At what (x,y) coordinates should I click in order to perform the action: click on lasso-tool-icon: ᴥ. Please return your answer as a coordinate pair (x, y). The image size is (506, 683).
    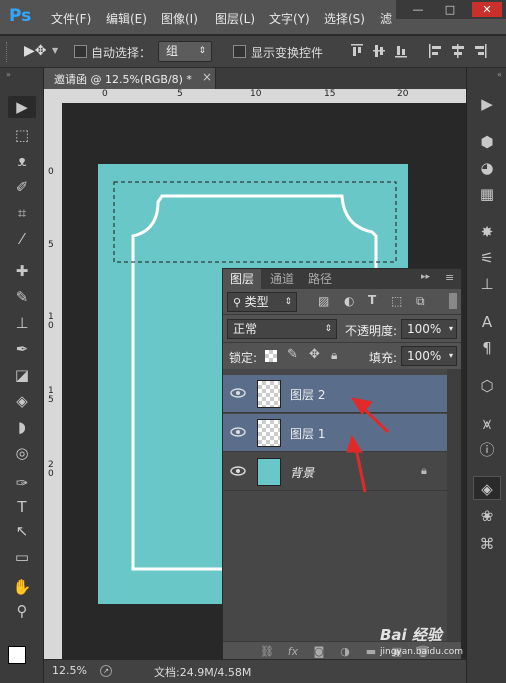
    Looking at the image, I should click on (22, 161).